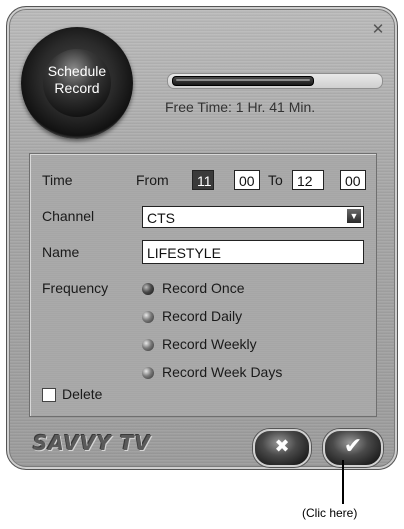 The width and height of the screenshot is (404, 529). I want to click on callout-line, so click(343, 482).